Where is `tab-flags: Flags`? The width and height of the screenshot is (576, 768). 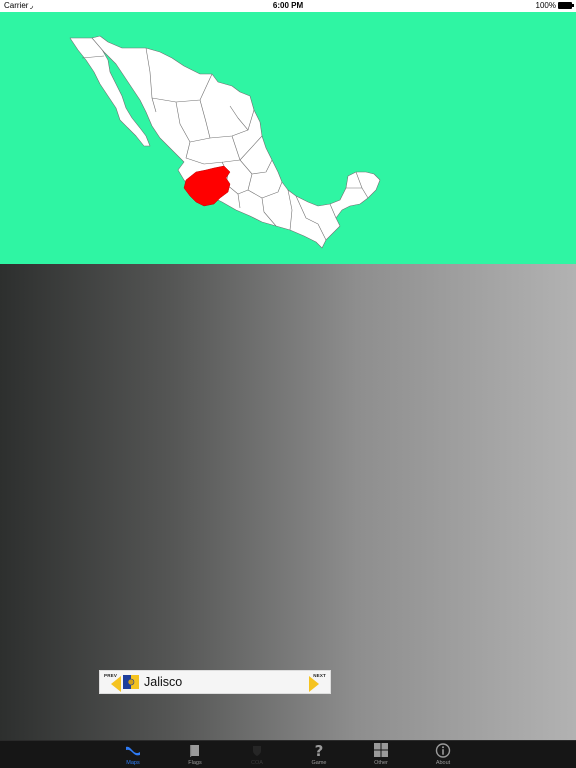
tab-flags: Flags is located at coordinates (195, 754).